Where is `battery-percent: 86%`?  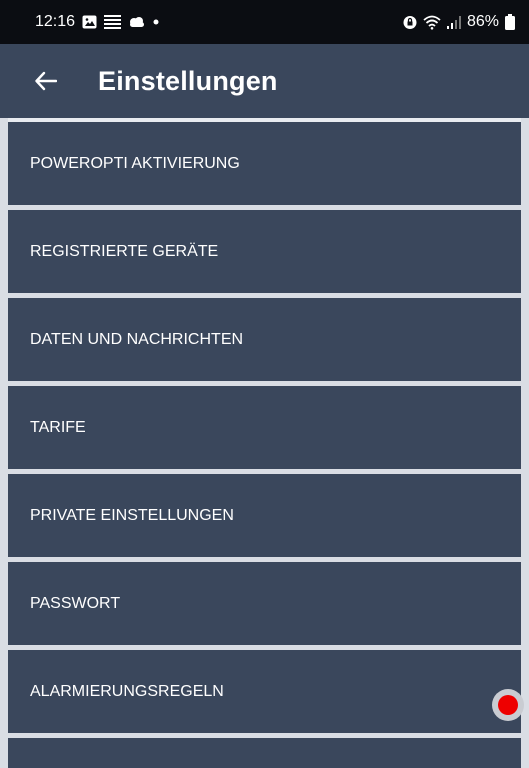
battery-percent: 86% is located at coordinates (482, 21).